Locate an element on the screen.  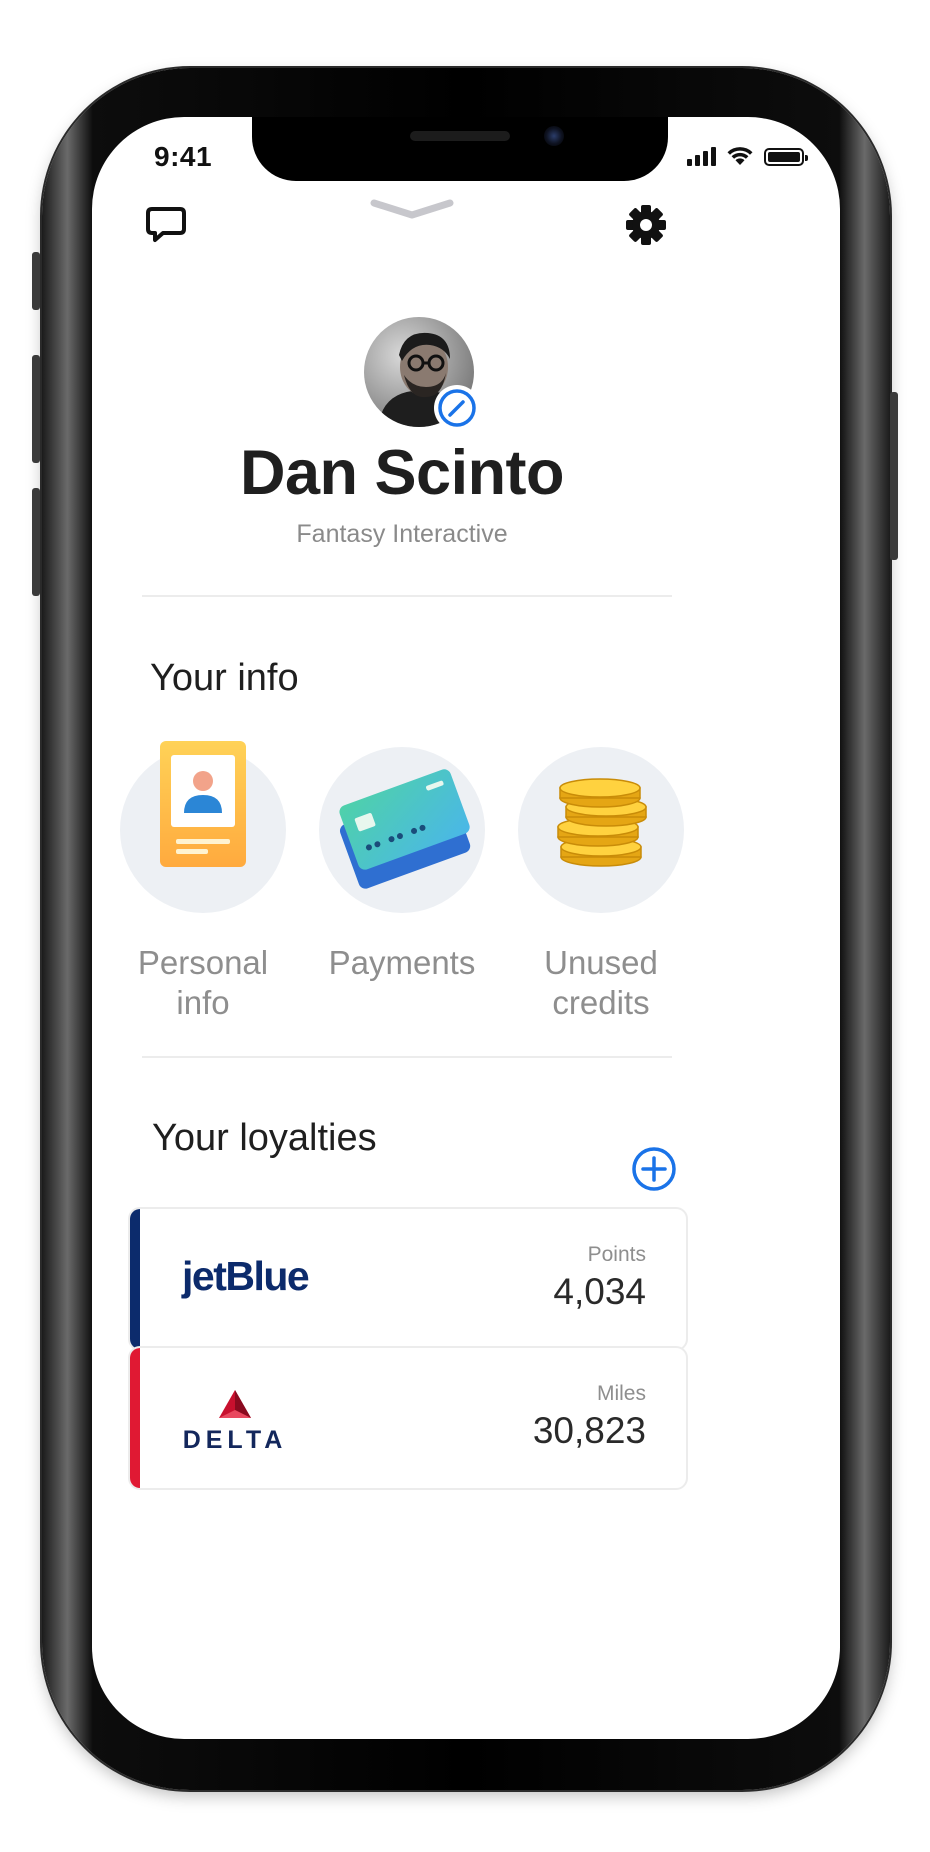
edit-pencil-icon is located at coordinates (457, 408).